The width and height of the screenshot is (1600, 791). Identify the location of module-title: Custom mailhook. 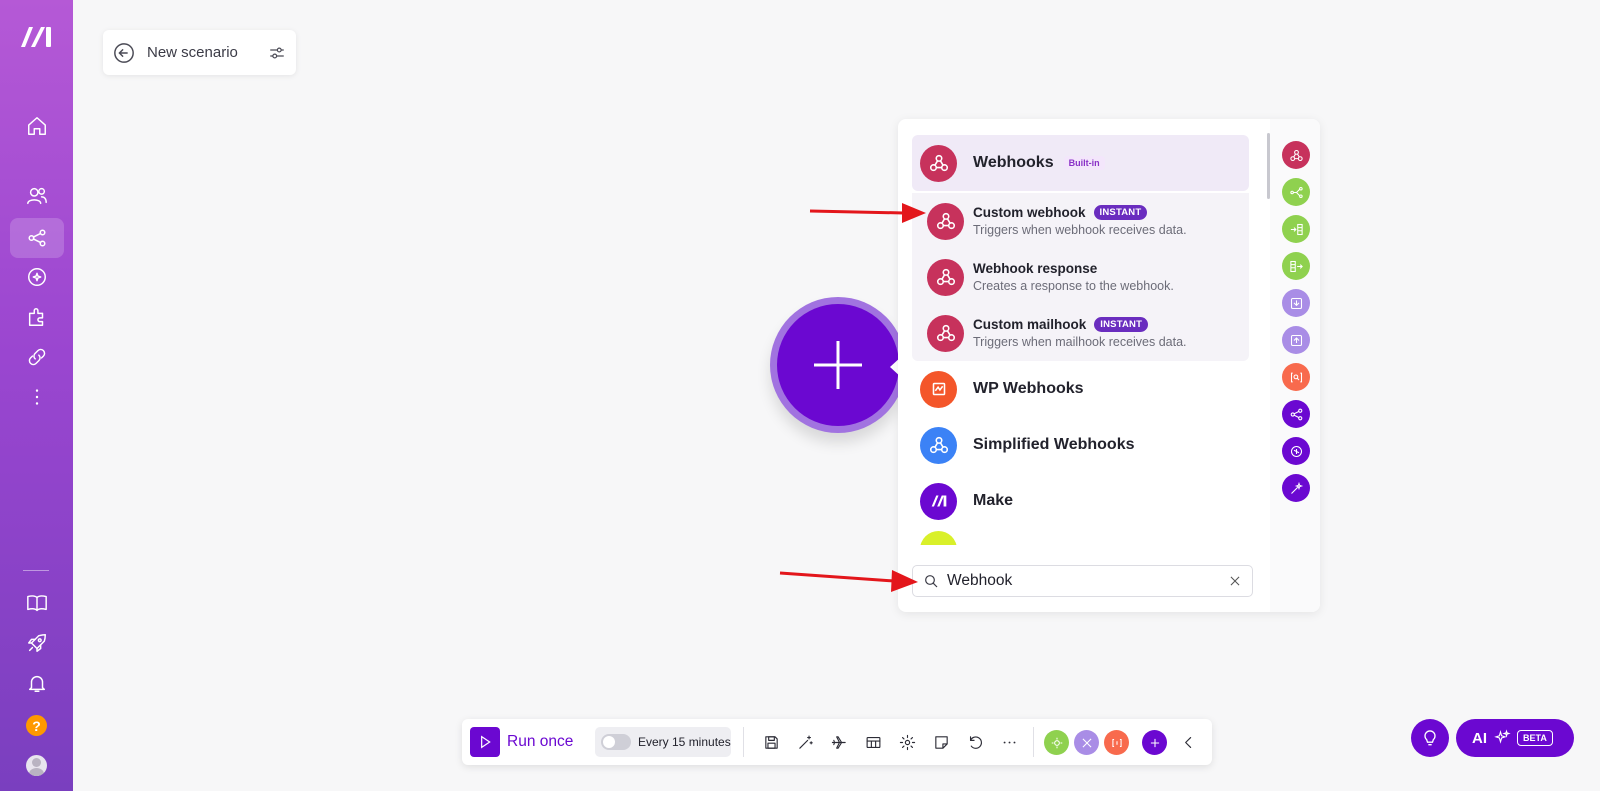
(1030, 324).